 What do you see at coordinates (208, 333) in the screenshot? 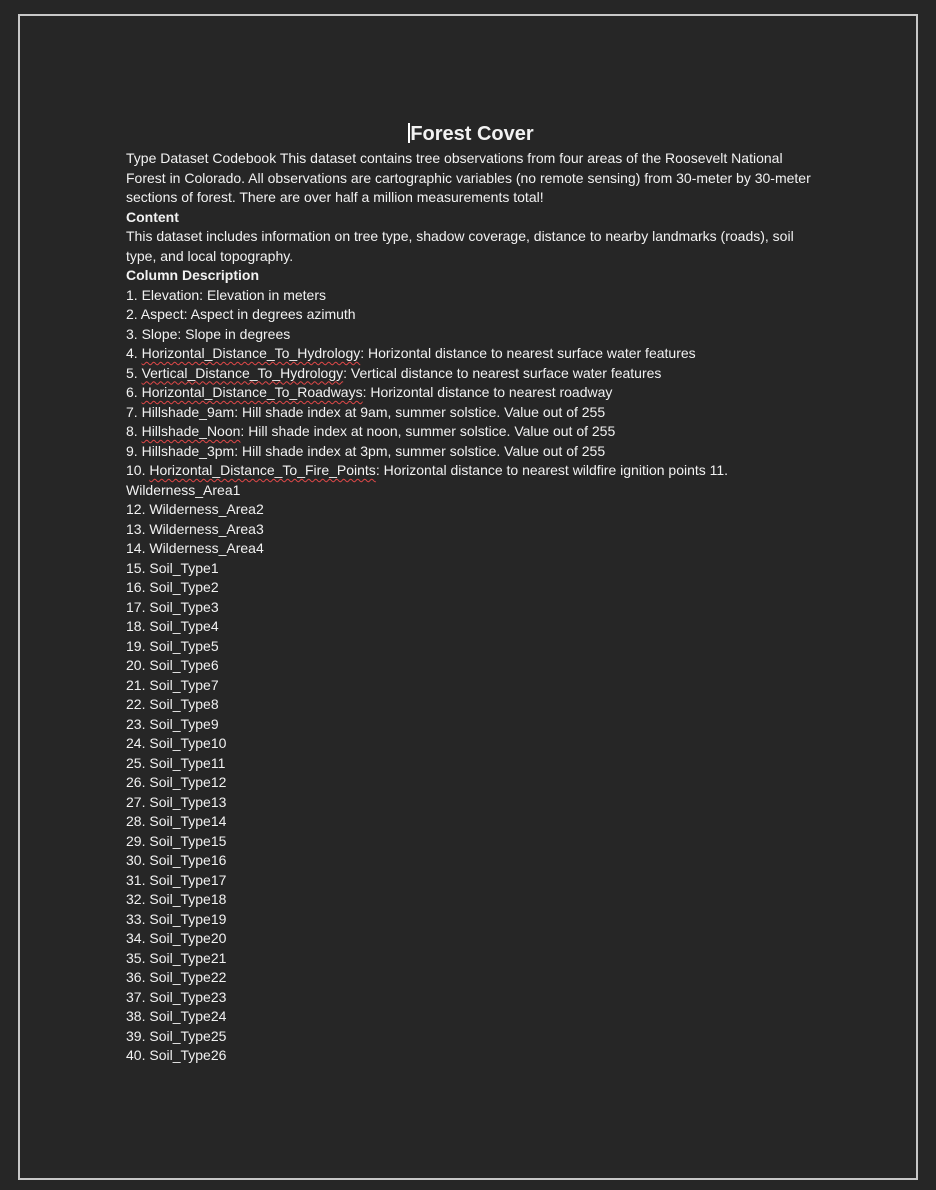
I see `column-item: 3. Slope: Slope in degrees` at bounding box center [208, 333].